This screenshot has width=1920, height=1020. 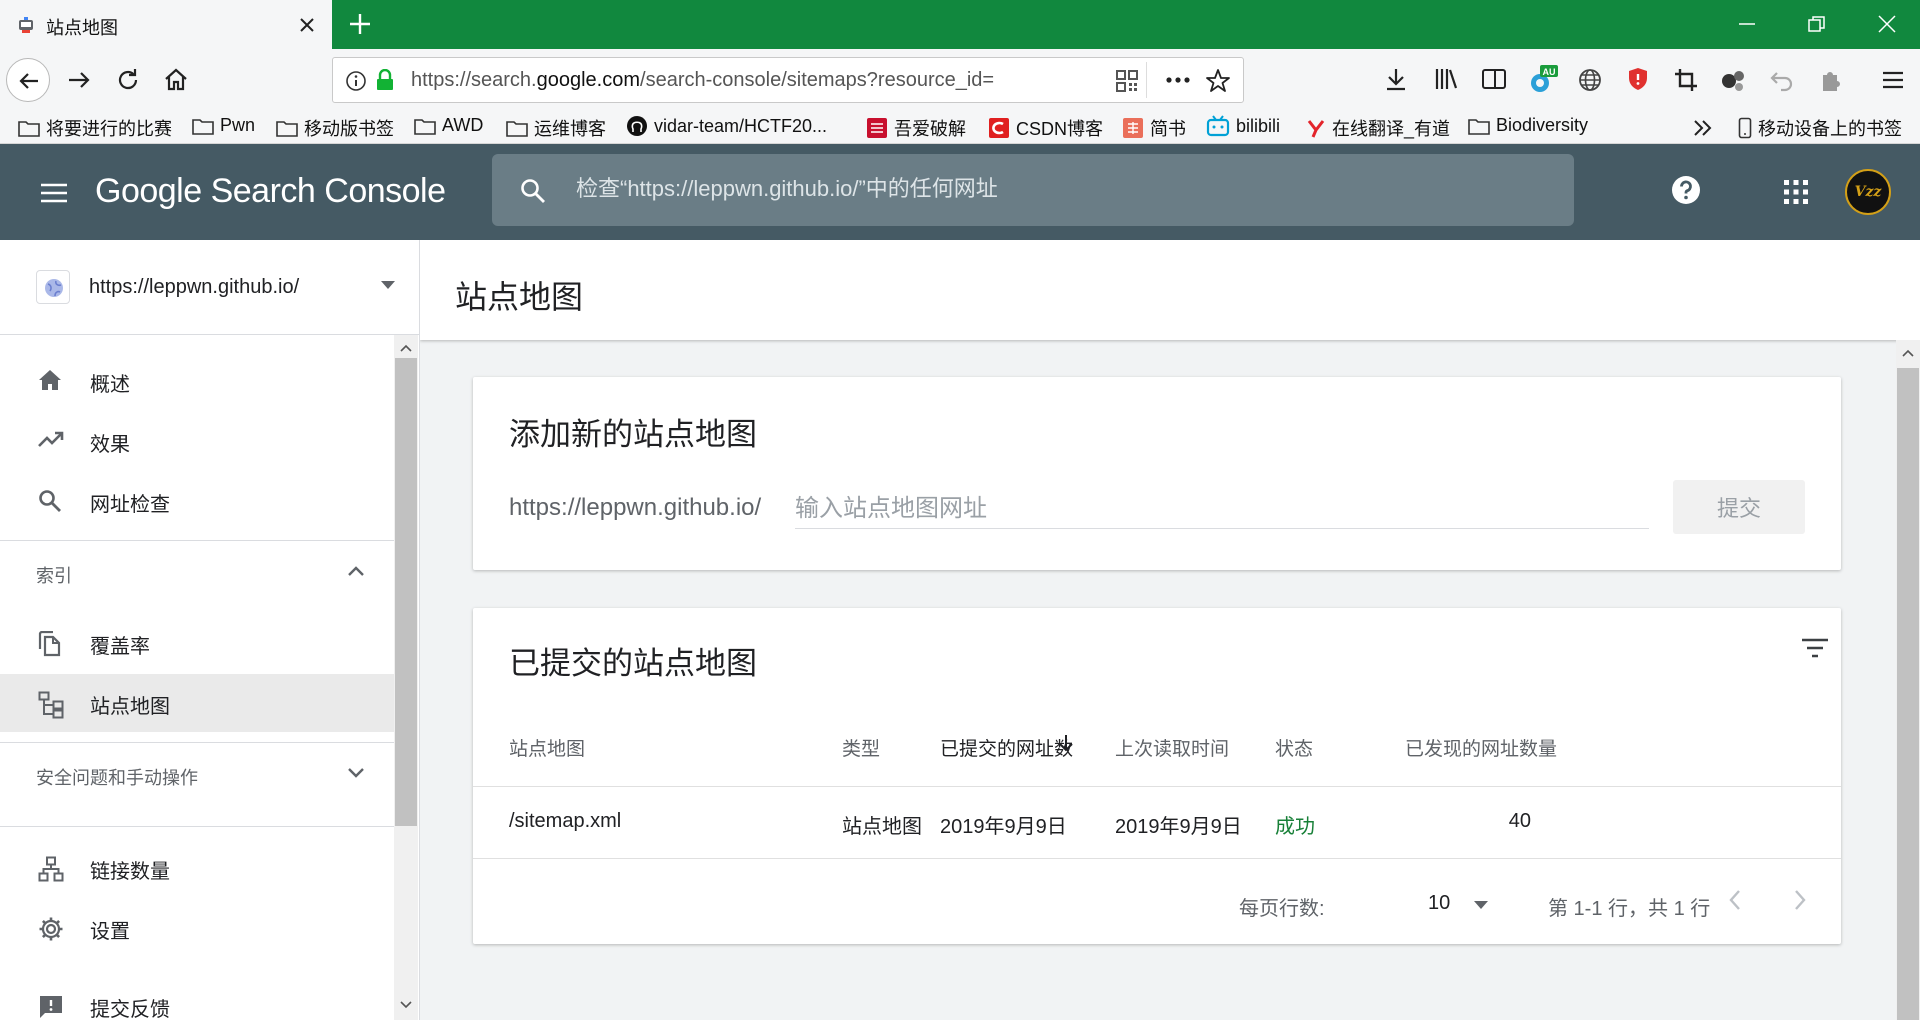 I want to click on sitemap-url-input, so click(x=1222, y=509).